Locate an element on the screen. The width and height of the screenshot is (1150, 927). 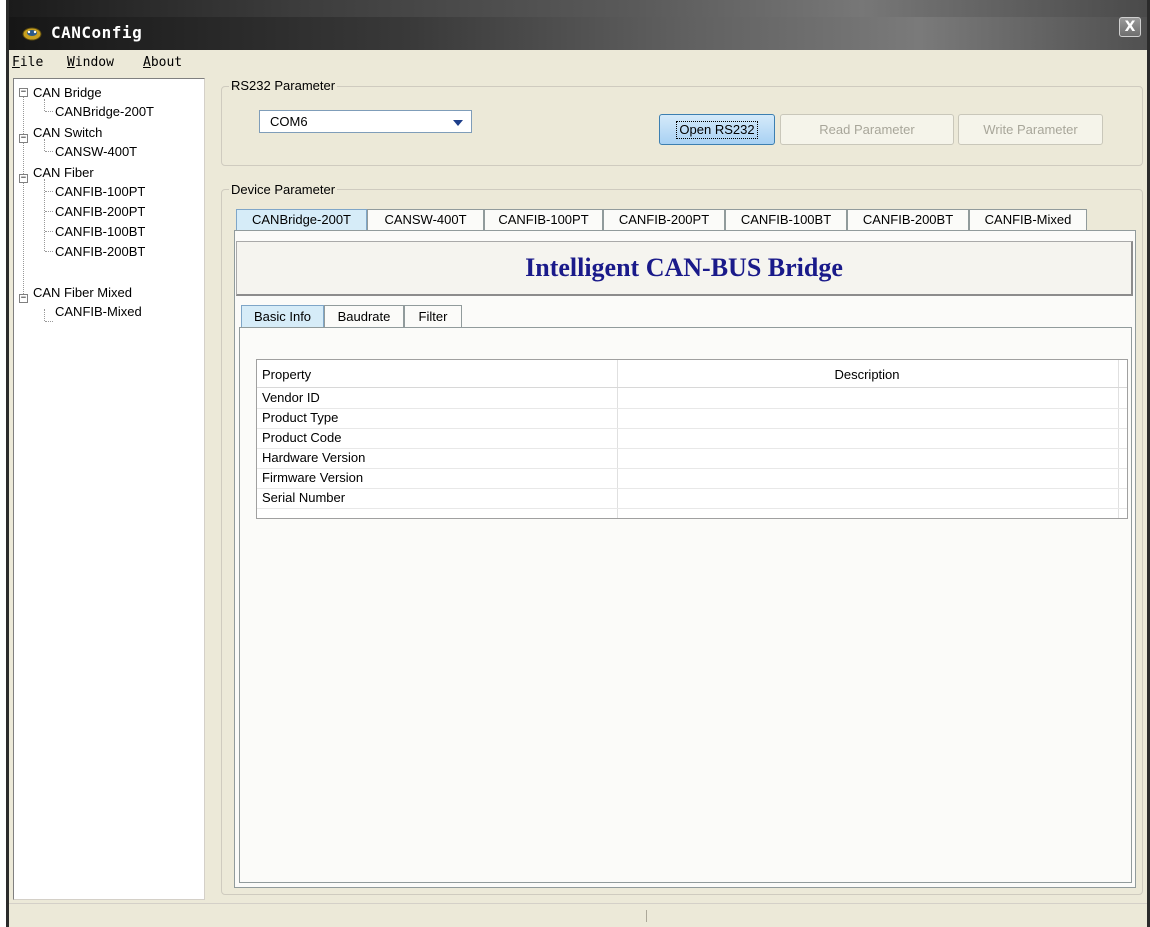
menu-about: About is located at coordinates (162, 62).